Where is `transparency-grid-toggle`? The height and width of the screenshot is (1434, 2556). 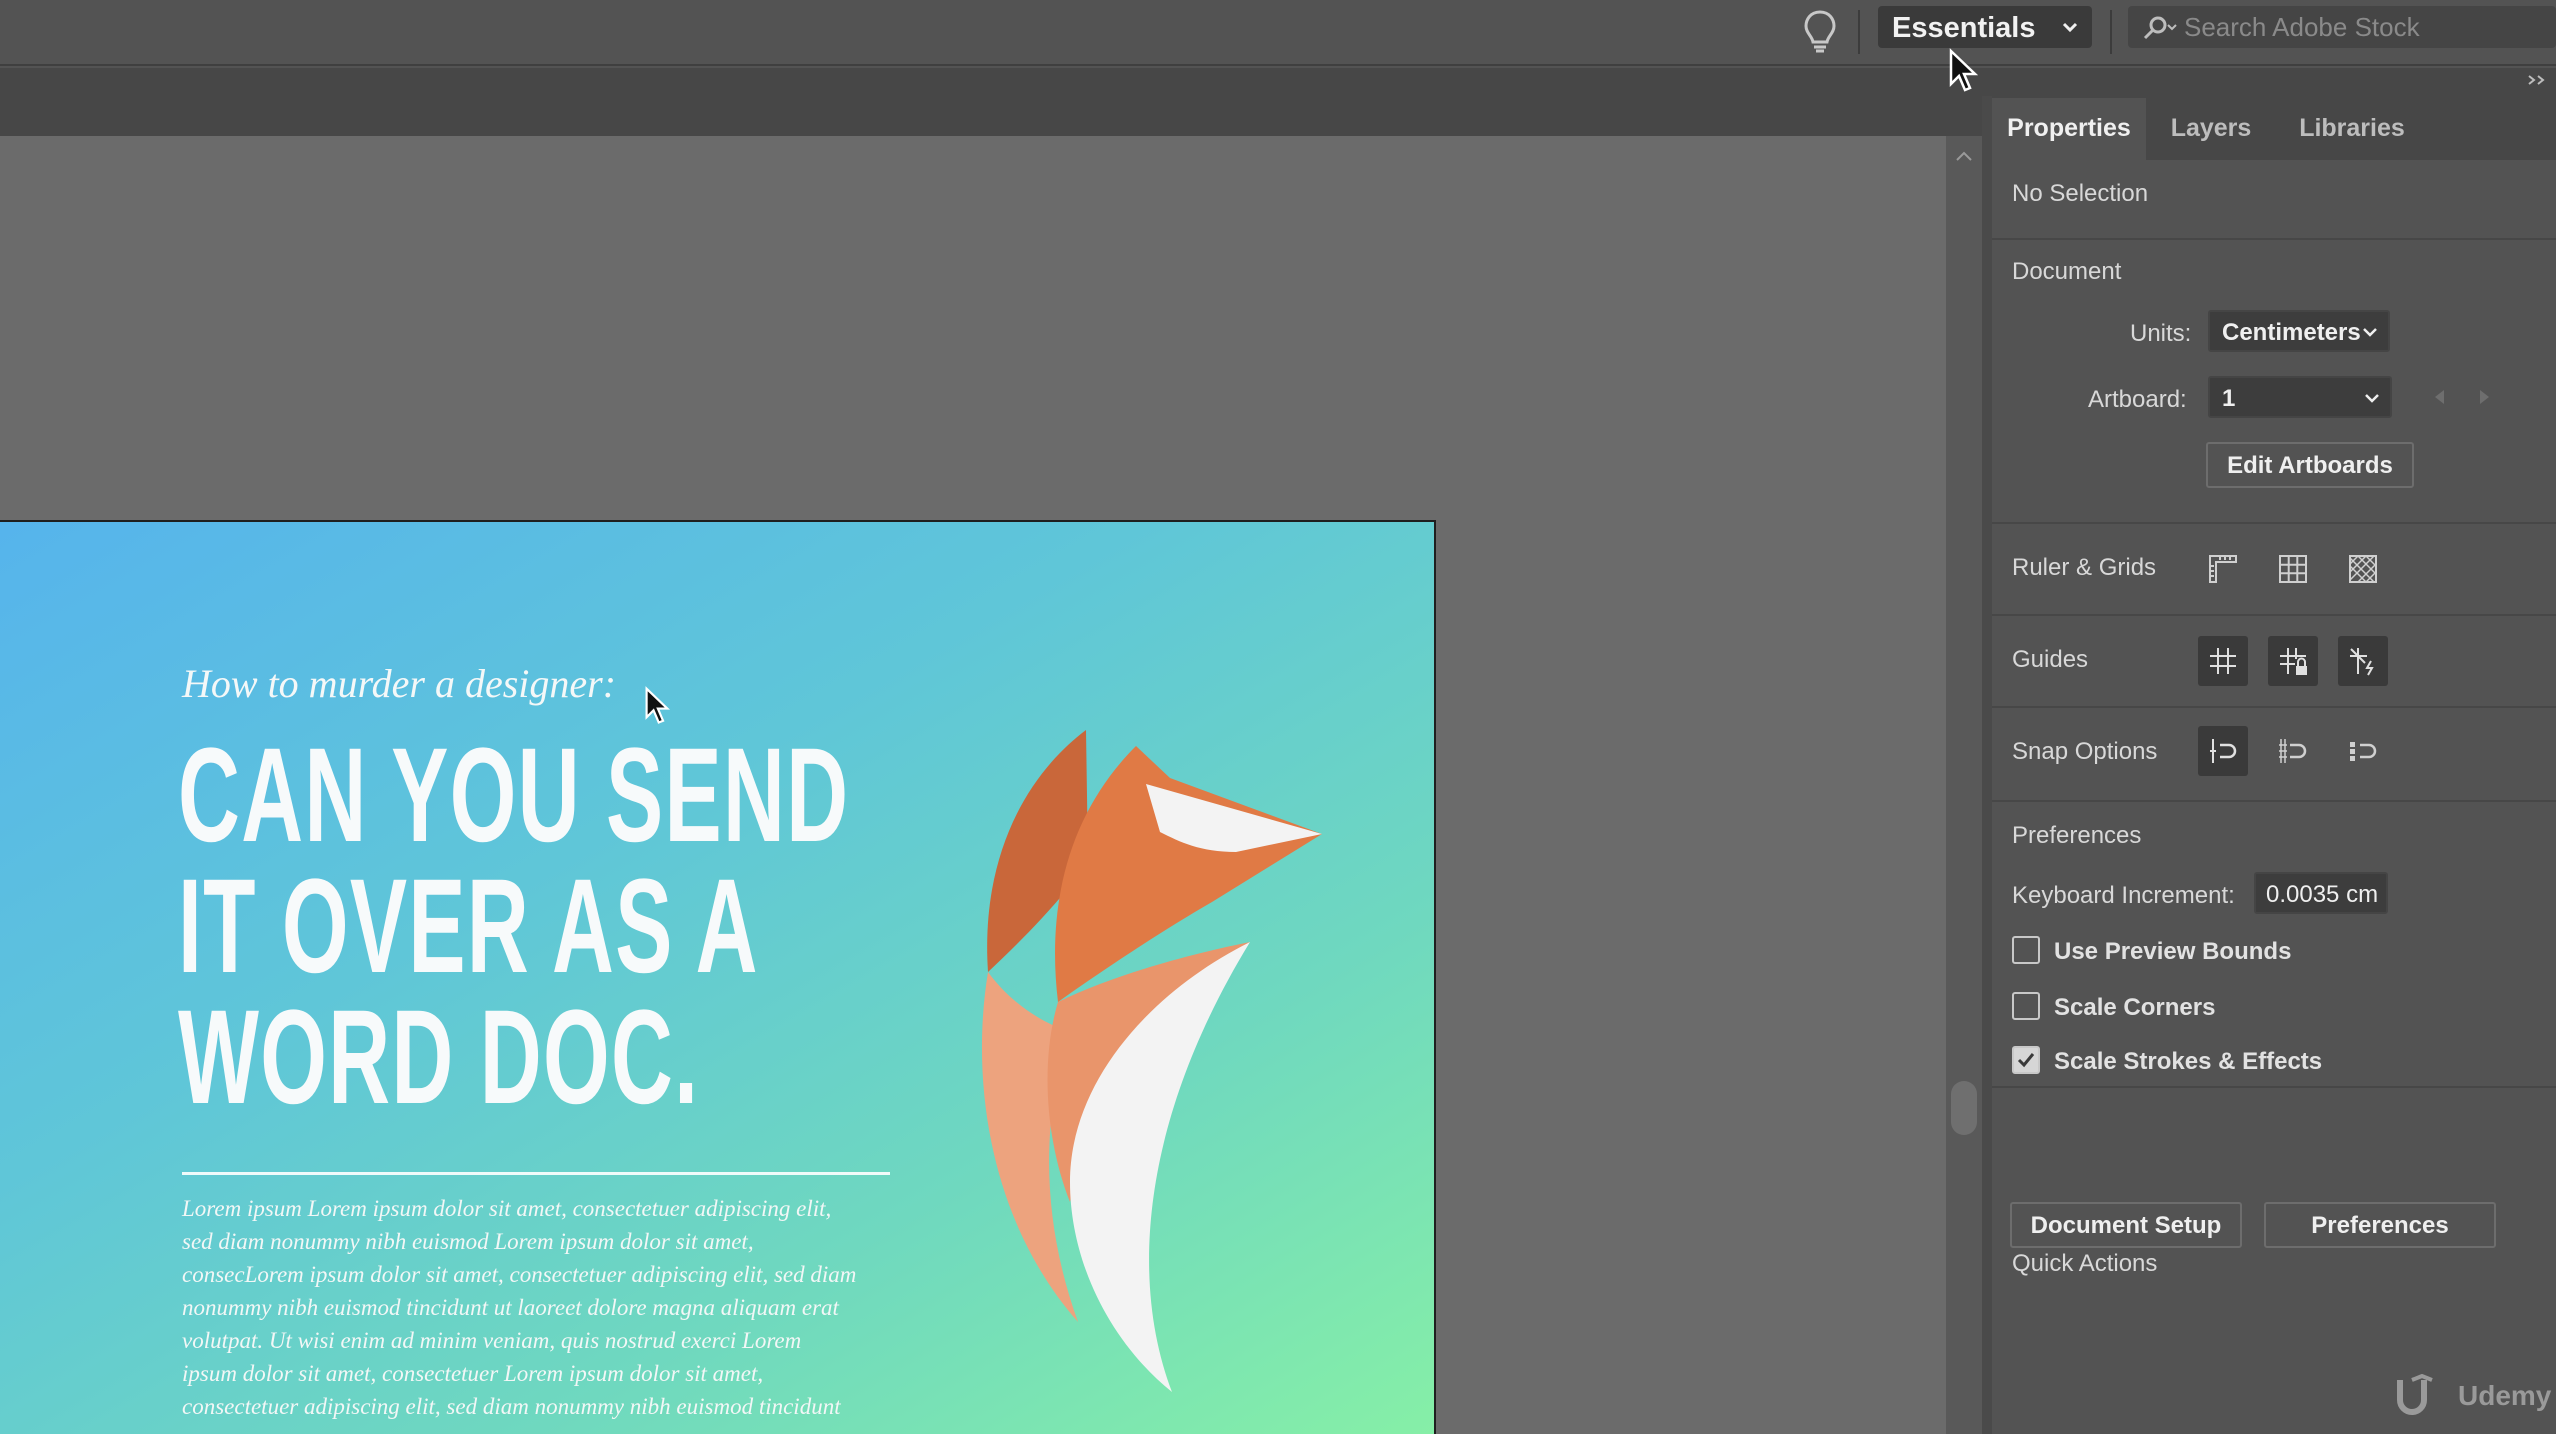
transparency-grid-toggle is located at coordinates (2363, 569).